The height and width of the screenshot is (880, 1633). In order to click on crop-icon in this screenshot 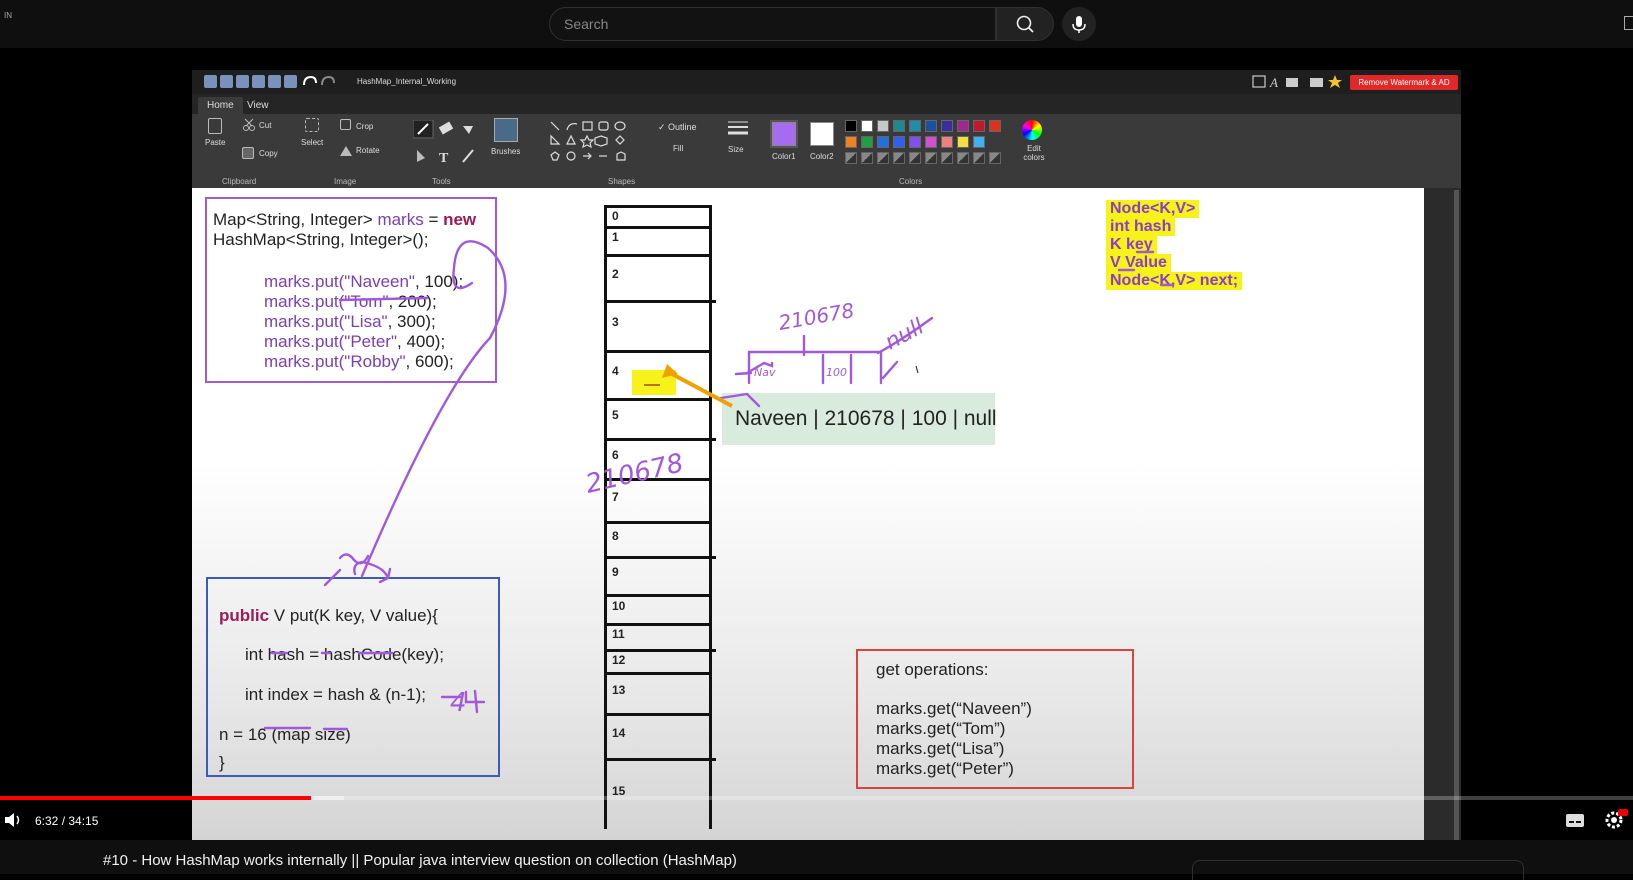, I will do `click(345, 124)`.